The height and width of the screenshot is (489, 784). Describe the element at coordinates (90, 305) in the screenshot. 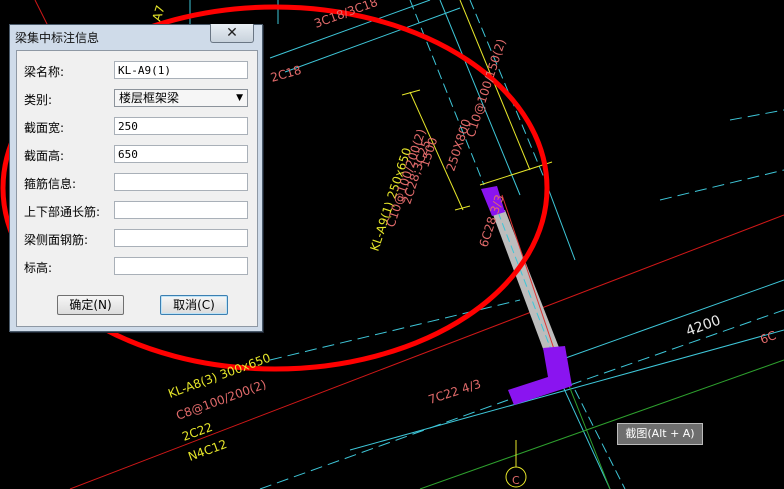

I see `ok-button: 确定(N)` at that location.